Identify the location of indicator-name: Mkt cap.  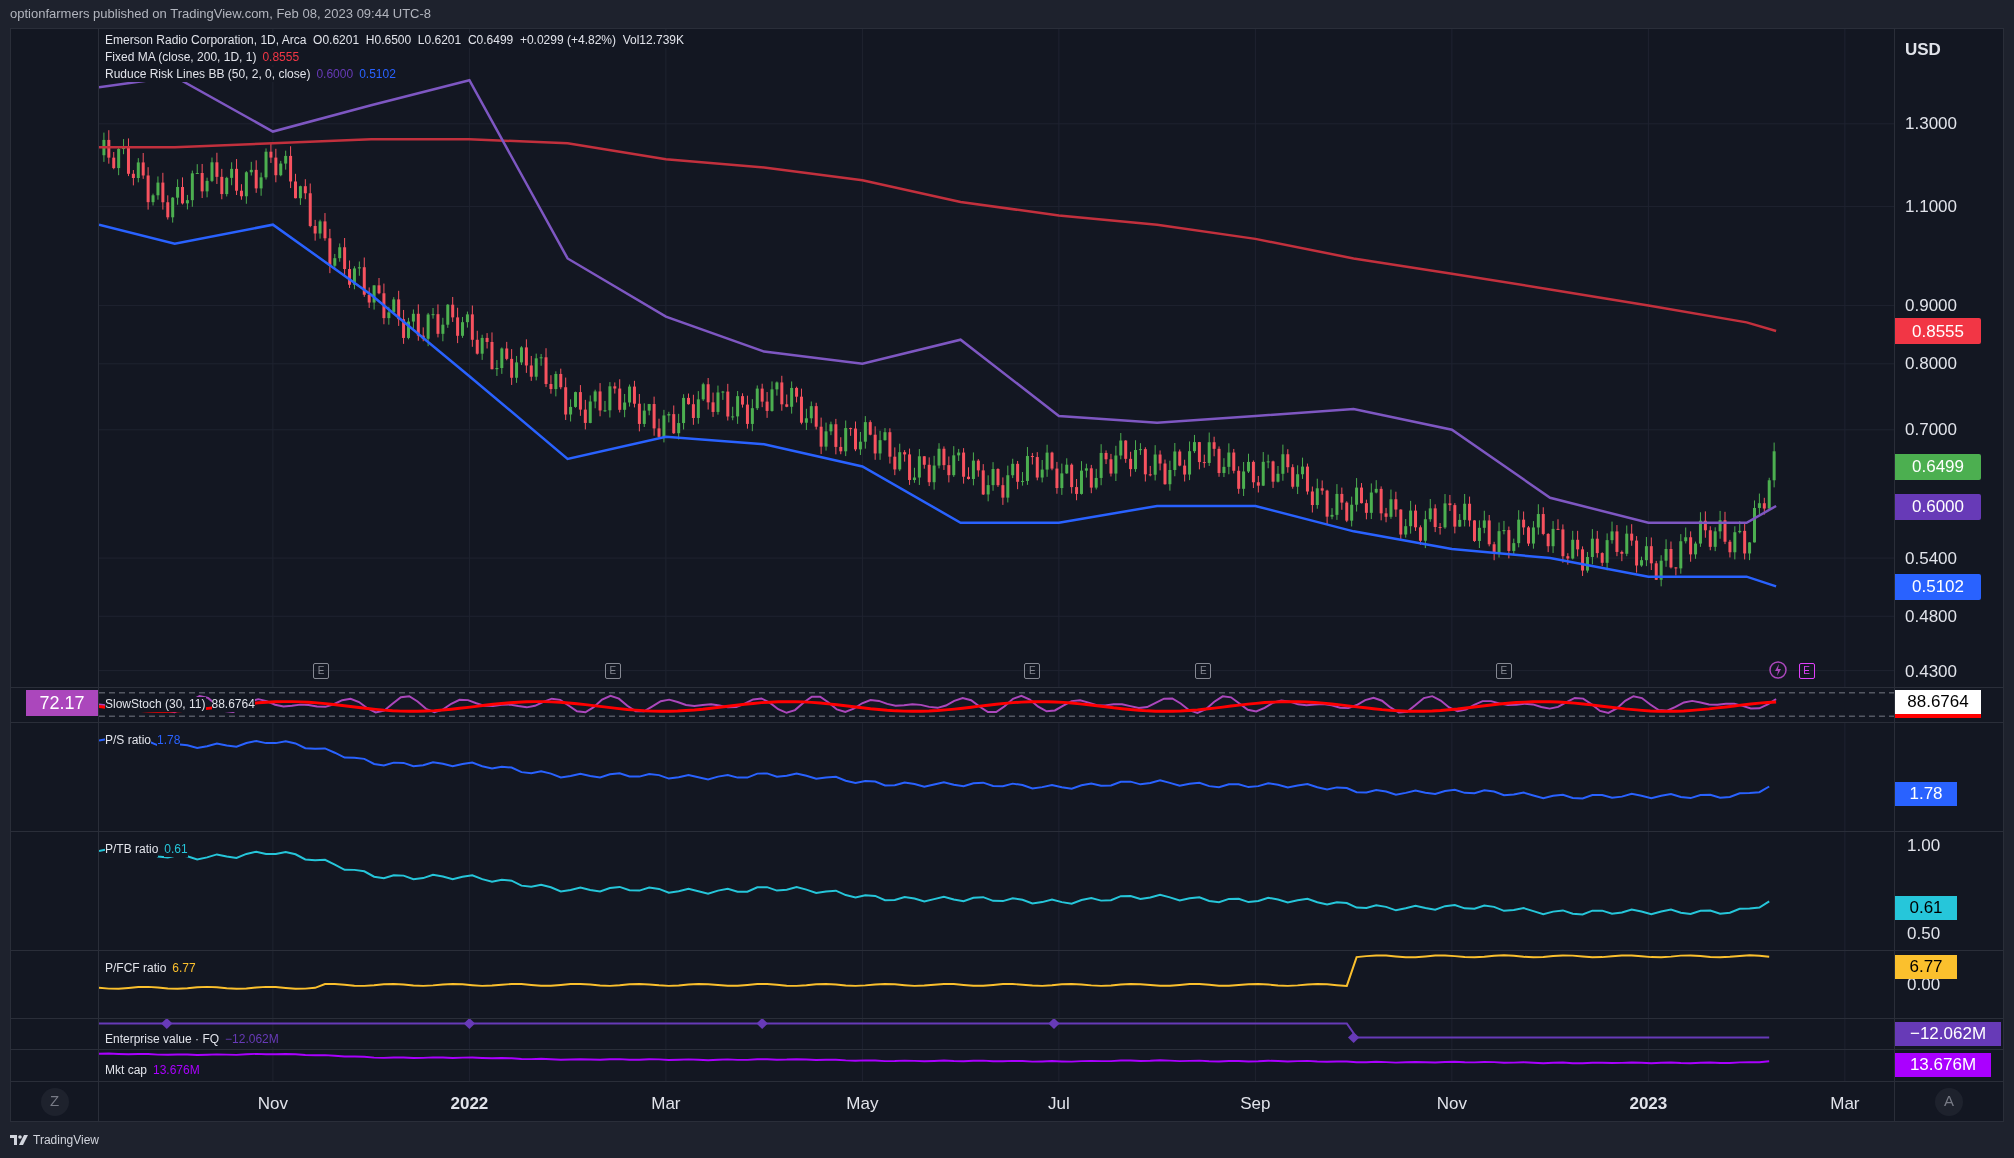
(126, 1070).